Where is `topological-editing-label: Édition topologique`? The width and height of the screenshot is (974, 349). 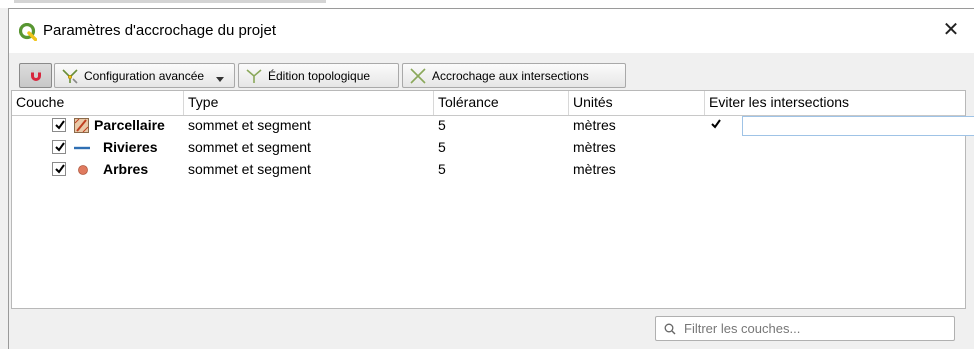 topological-editing-label: Édition topologique is located at coordinates (319, 75).